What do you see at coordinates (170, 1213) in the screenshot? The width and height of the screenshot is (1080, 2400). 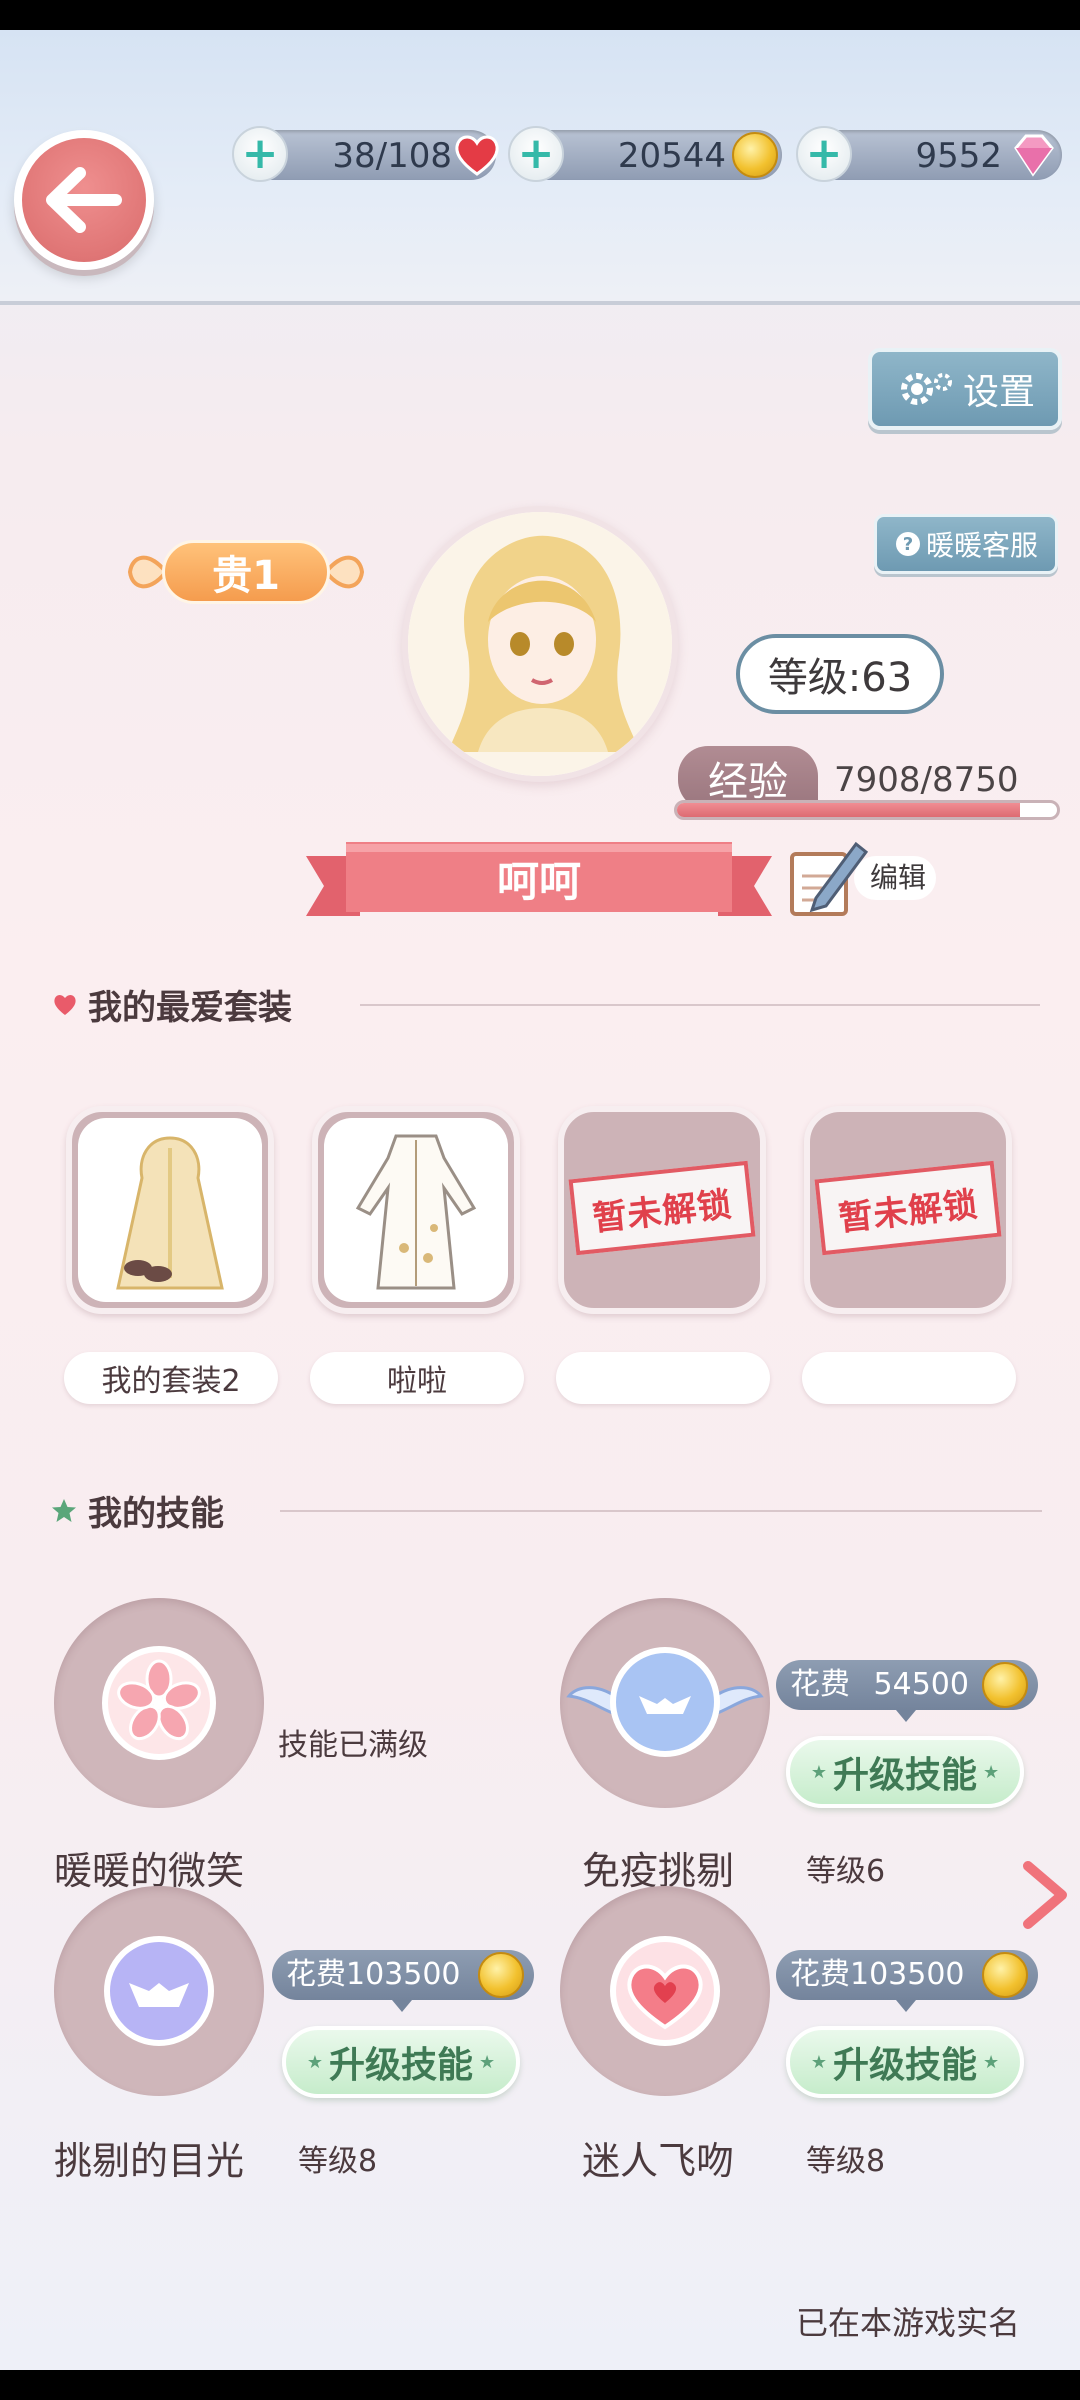 I see `gown-icon` at bounding box center [170, 1213].